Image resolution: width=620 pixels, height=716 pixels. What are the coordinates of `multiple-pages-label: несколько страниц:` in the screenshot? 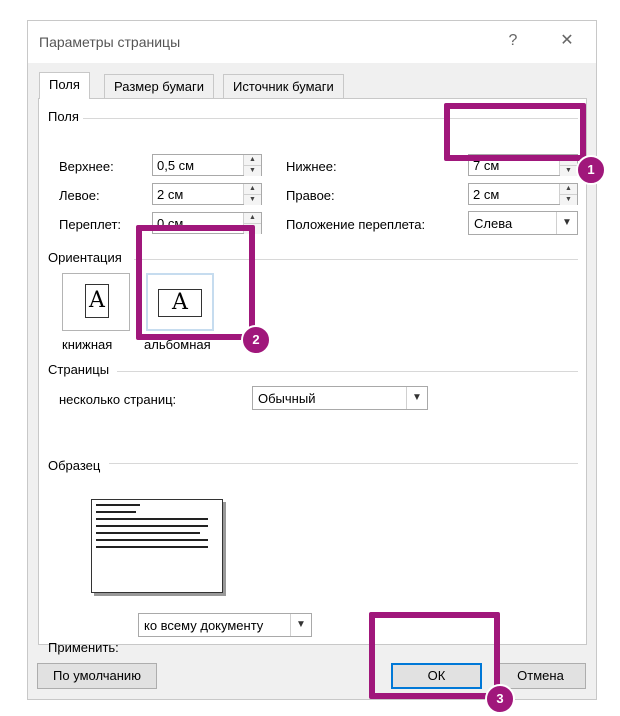 It's located at (118, 399).